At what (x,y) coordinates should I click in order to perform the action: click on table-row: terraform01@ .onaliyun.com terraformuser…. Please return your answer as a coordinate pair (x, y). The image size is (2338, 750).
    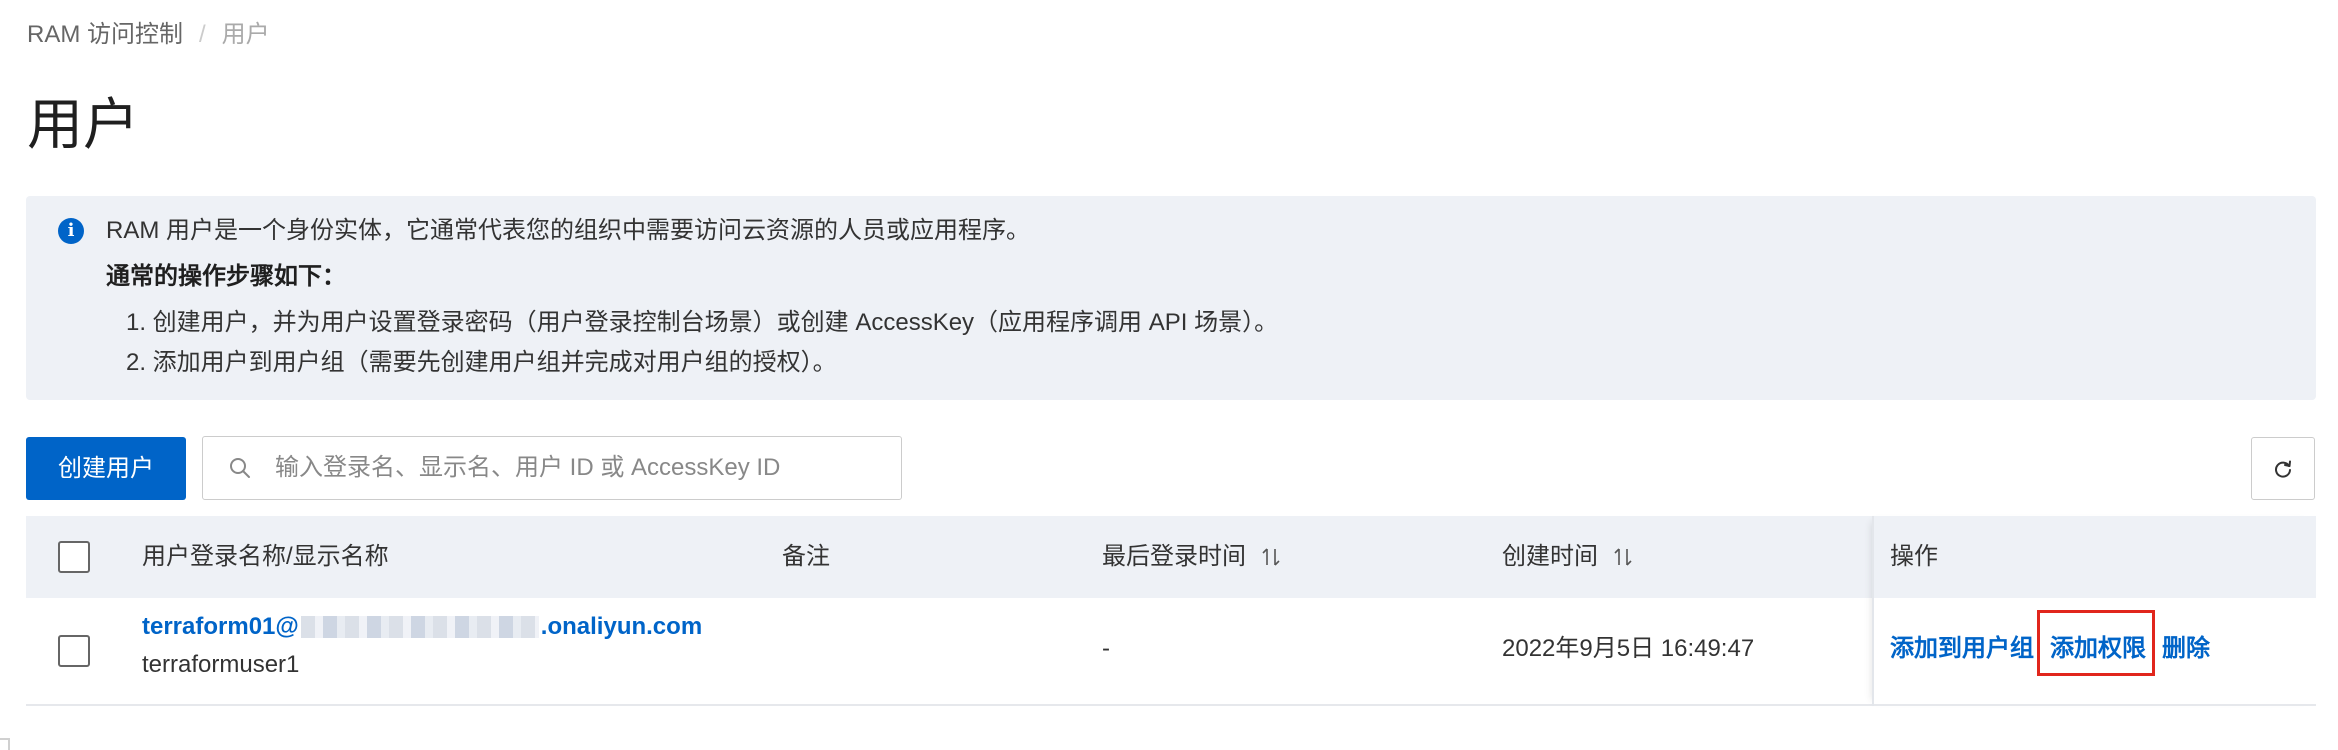
    Looking at the image, I should click on (1171, 652).